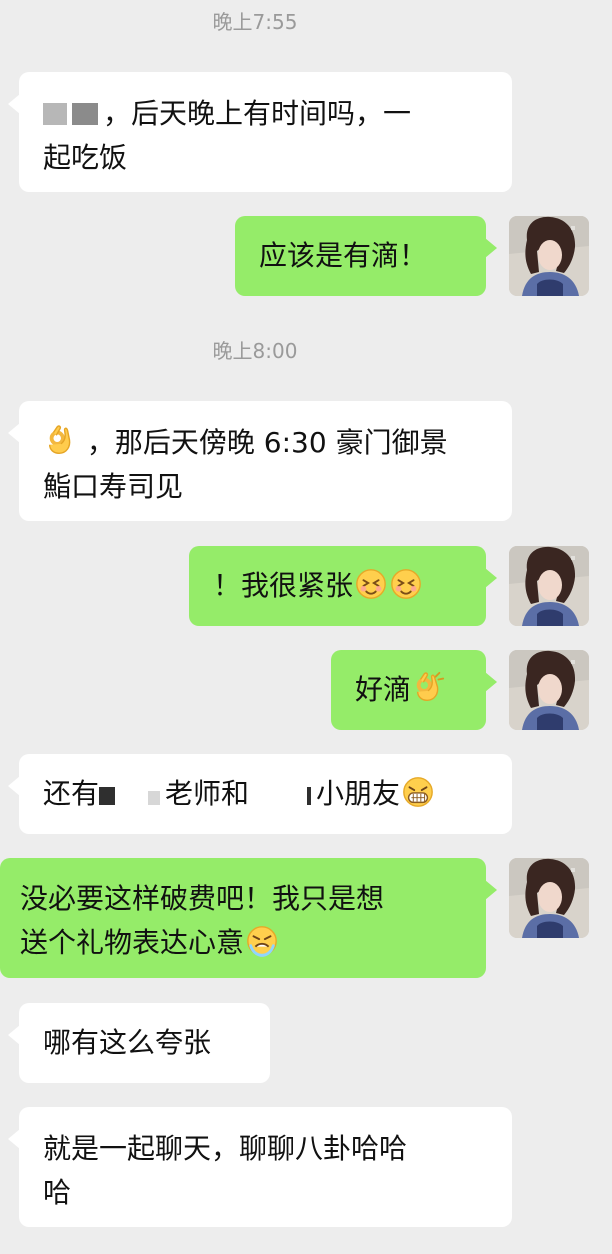 This screenshot has width=612, height=1254. What do you see at coordinates (225, 1148) in the screenshot?
I see `message-text: 就是一起聊天，聊聊八卦哈哈` at bounding box center [225, 1148].